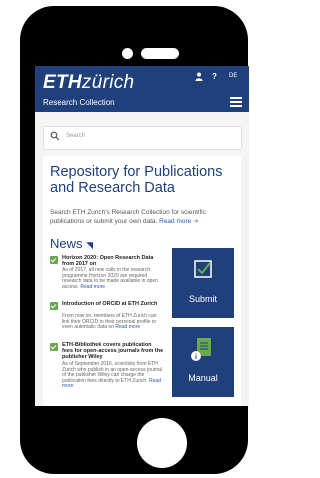 The image size is (320, 478). Describe the element at coordinates (203, 269) in the screenshot. I see `submit-check-icon` at that location.